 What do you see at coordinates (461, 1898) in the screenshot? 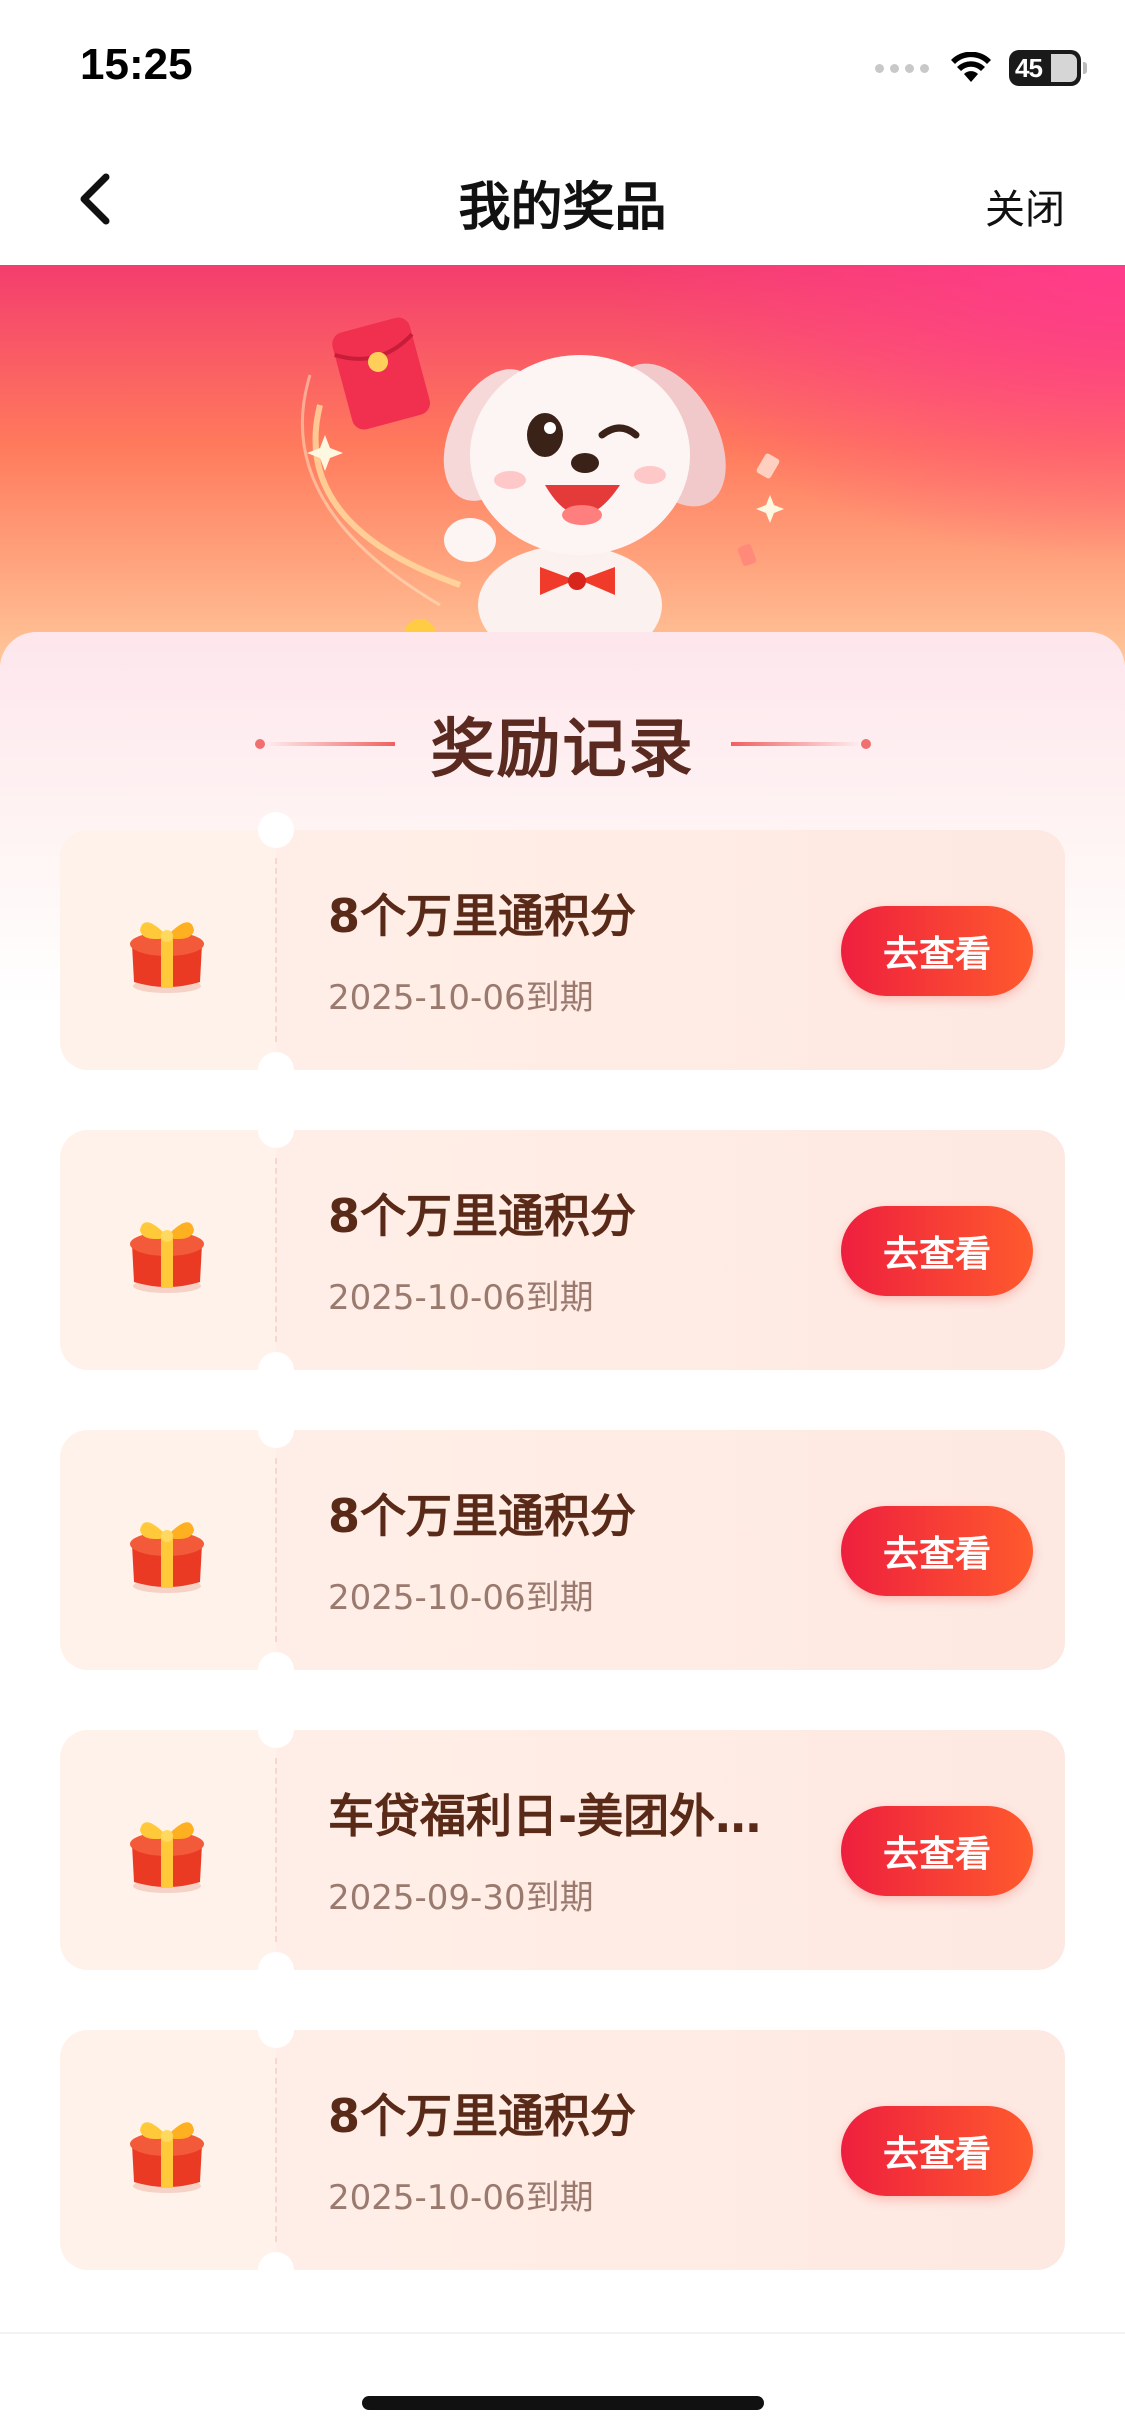
I see `reward-expiry: 2025-09-30到期` at bounding box center [461, 1898].